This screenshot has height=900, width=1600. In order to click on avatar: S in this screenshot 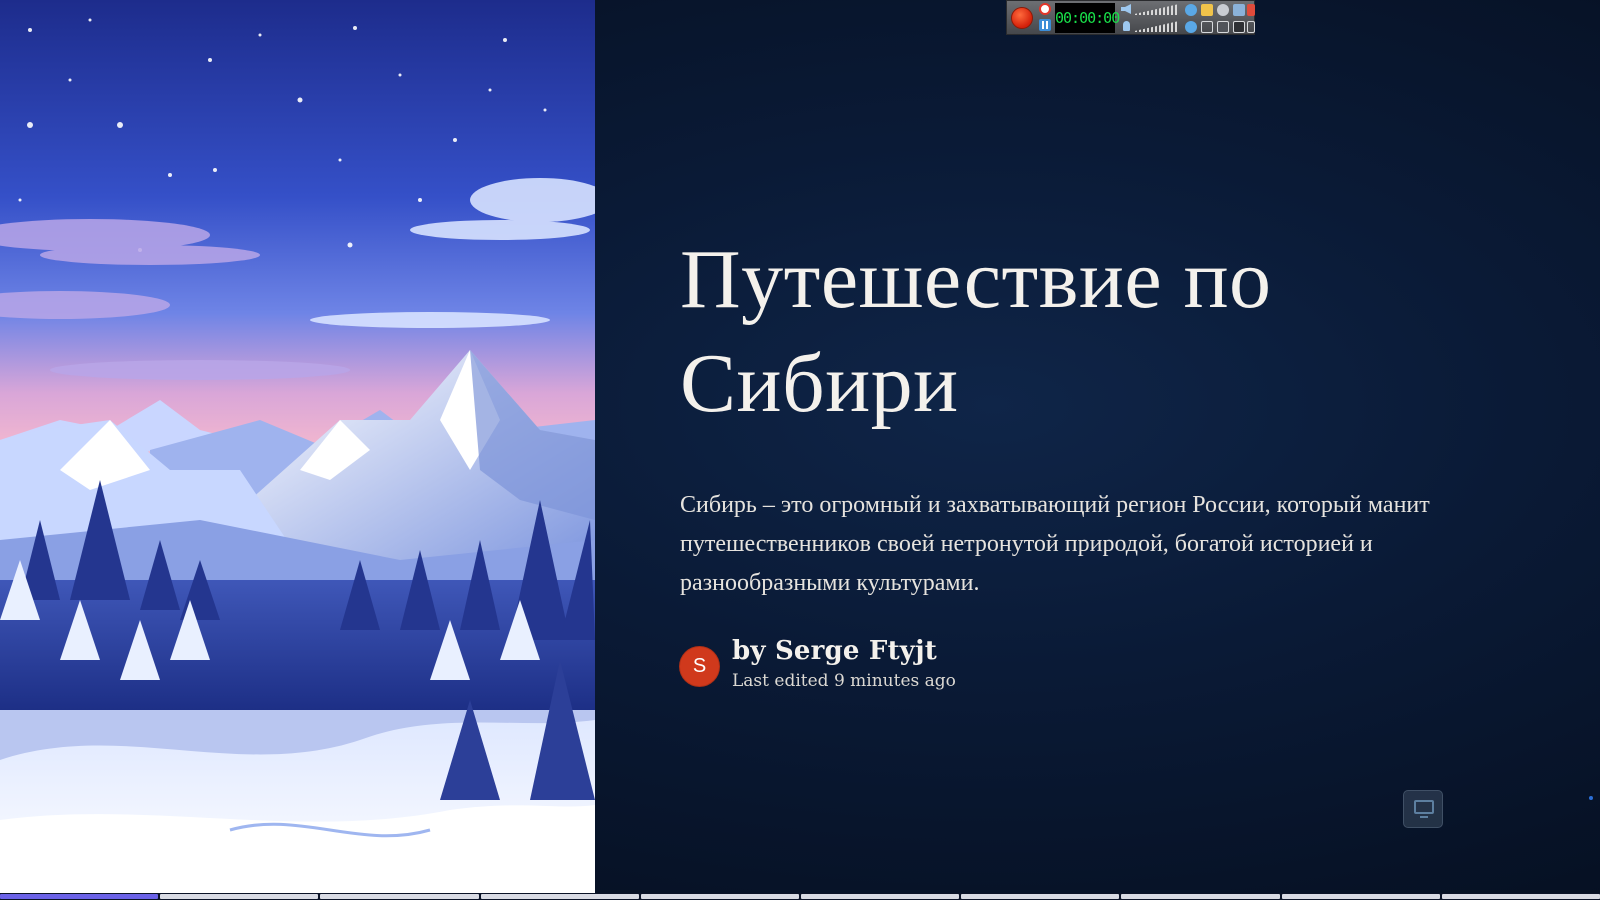, I will do `click(699, 666)`.